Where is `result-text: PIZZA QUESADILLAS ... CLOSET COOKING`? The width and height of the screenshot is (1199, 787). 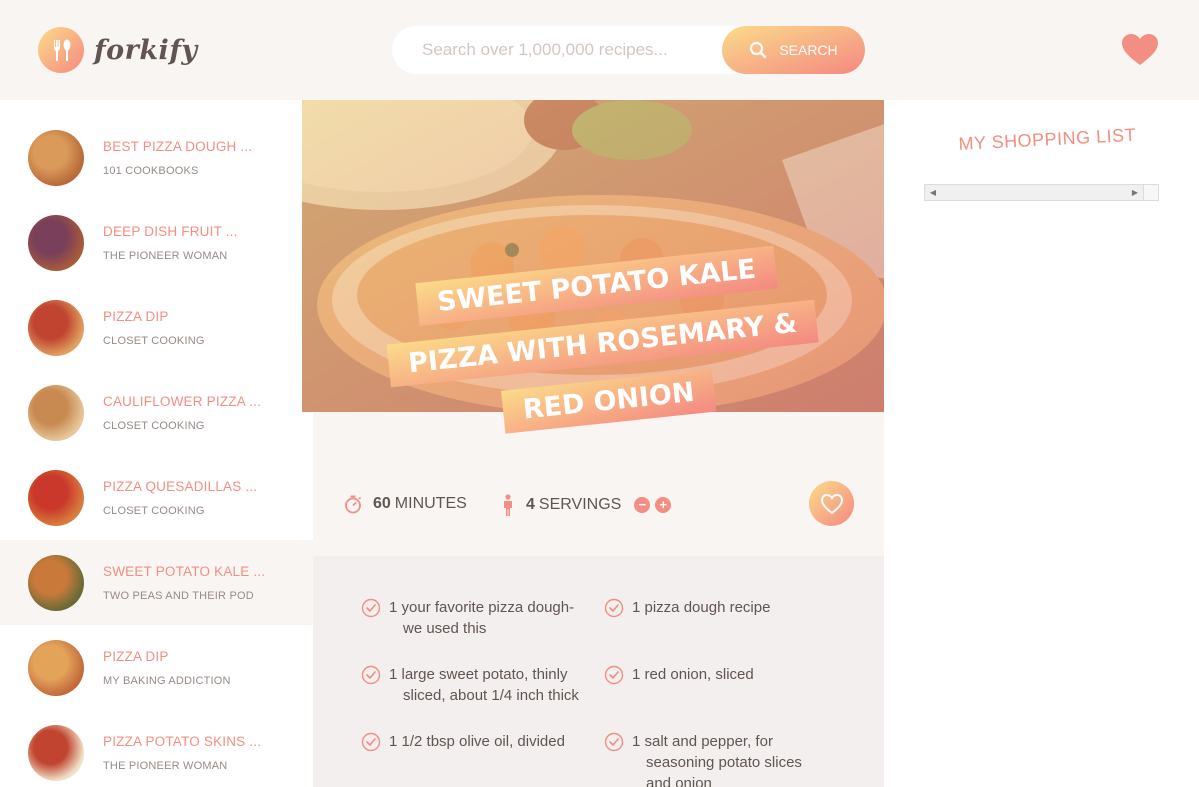 result-text: PIZZA QUESADILLAS ... CLOSET COOKING is located at coordinates (180, 498).